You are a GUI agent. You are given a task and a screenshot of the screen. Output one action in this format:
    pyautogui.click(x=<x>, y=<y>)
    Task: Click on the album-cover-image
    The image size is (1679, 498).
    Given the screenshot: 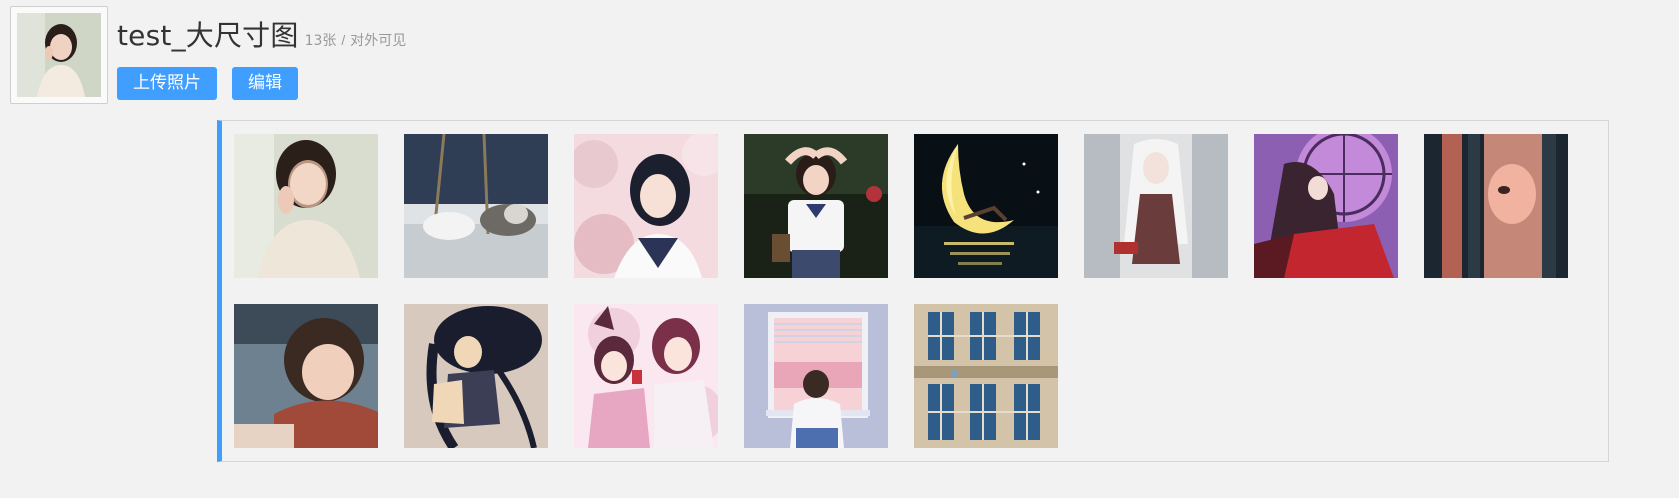 What is the action you would take?
    pyautogui.click(x=59, y=55)
    